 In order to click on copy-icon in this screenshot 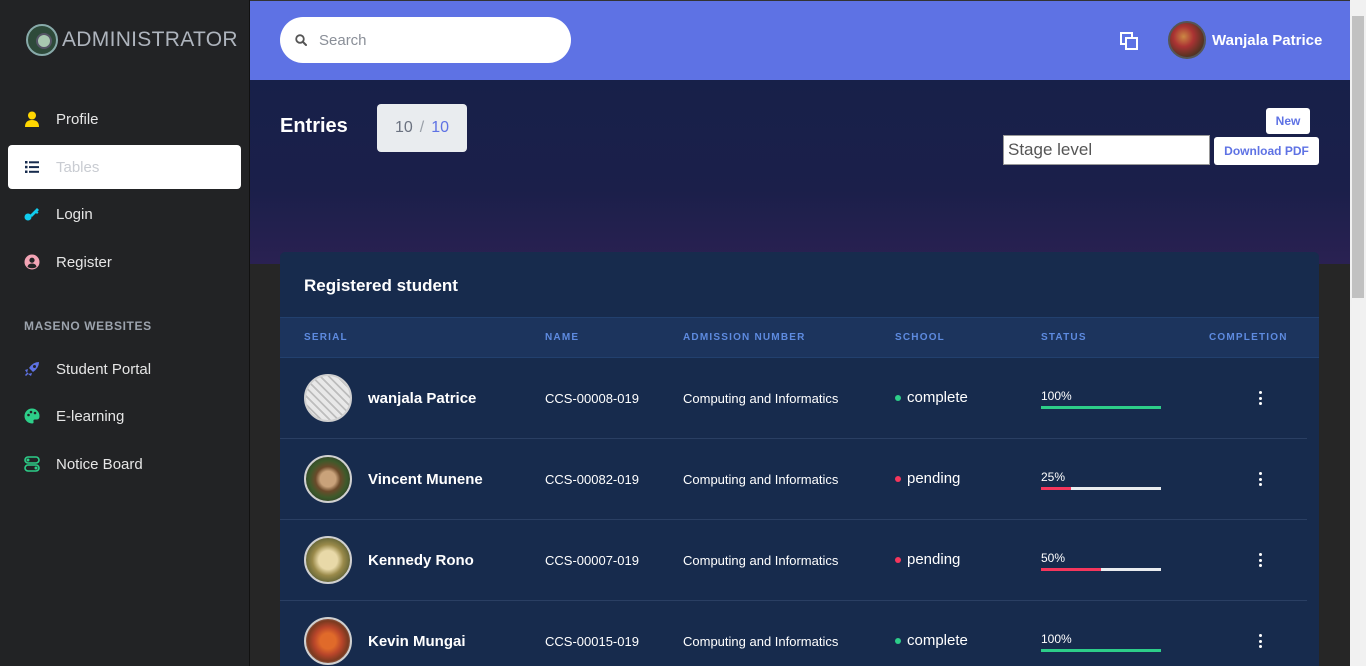, I will do `click(1129, 41)`.